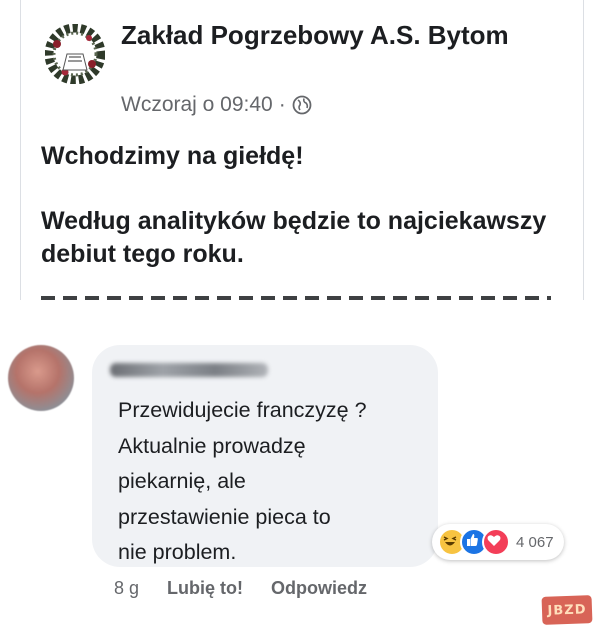 This screenshot has width=600, height=635. What do you see at coordinates (189, 370) in the screenshot?
I see `commenter-name-redacted` at bounding box center [189, 370].